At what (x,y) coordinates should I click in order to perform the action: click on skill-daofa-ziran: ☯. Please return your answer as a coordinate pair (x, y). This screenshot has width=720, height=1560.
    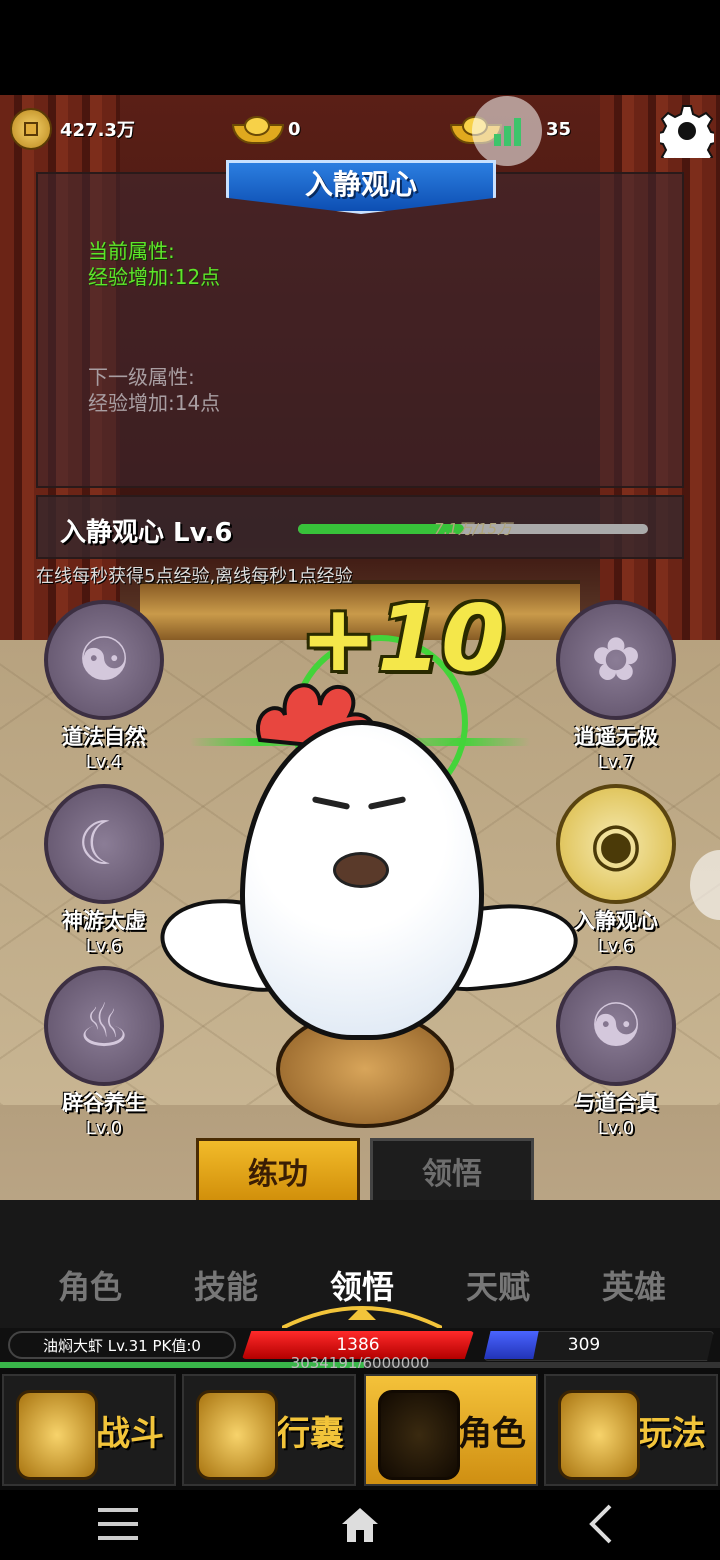
    Looking at the image, I should click on (104, 660).